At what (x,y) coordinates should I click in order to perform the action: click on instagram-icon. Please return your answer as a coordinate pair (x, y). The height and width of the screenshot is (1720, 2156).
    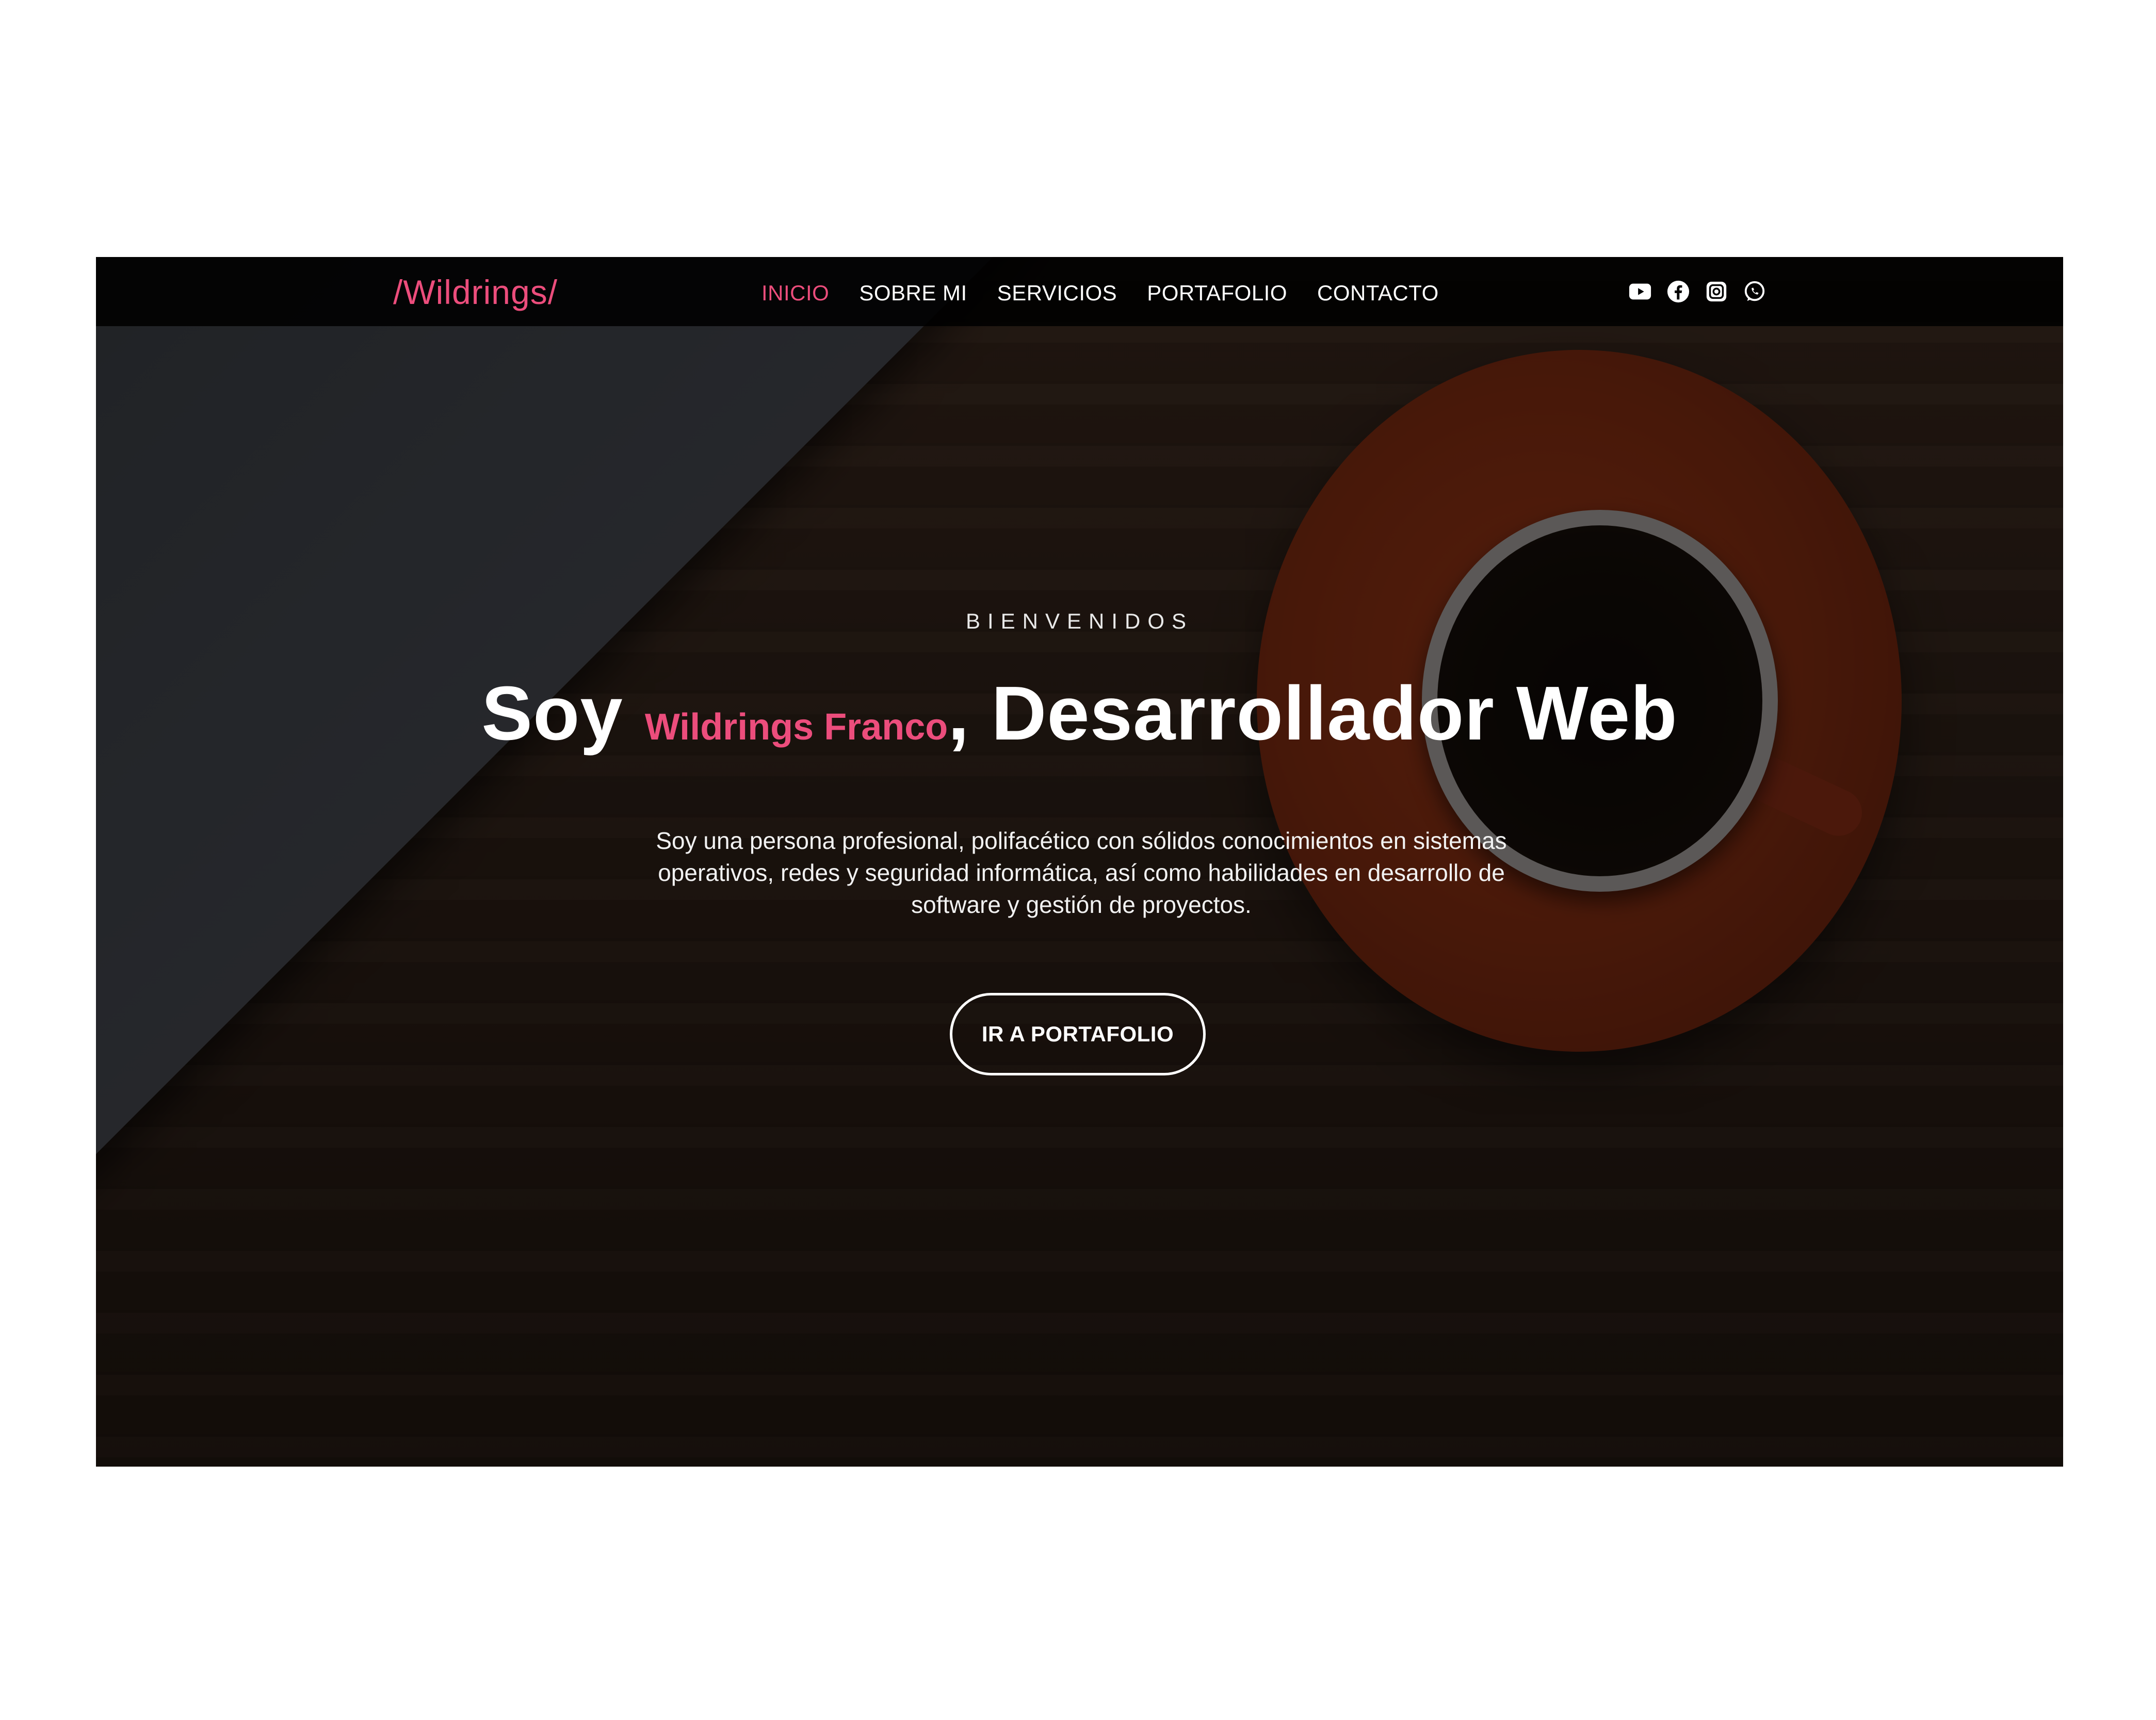
    Looking at the image, I should click on (1716, 291).